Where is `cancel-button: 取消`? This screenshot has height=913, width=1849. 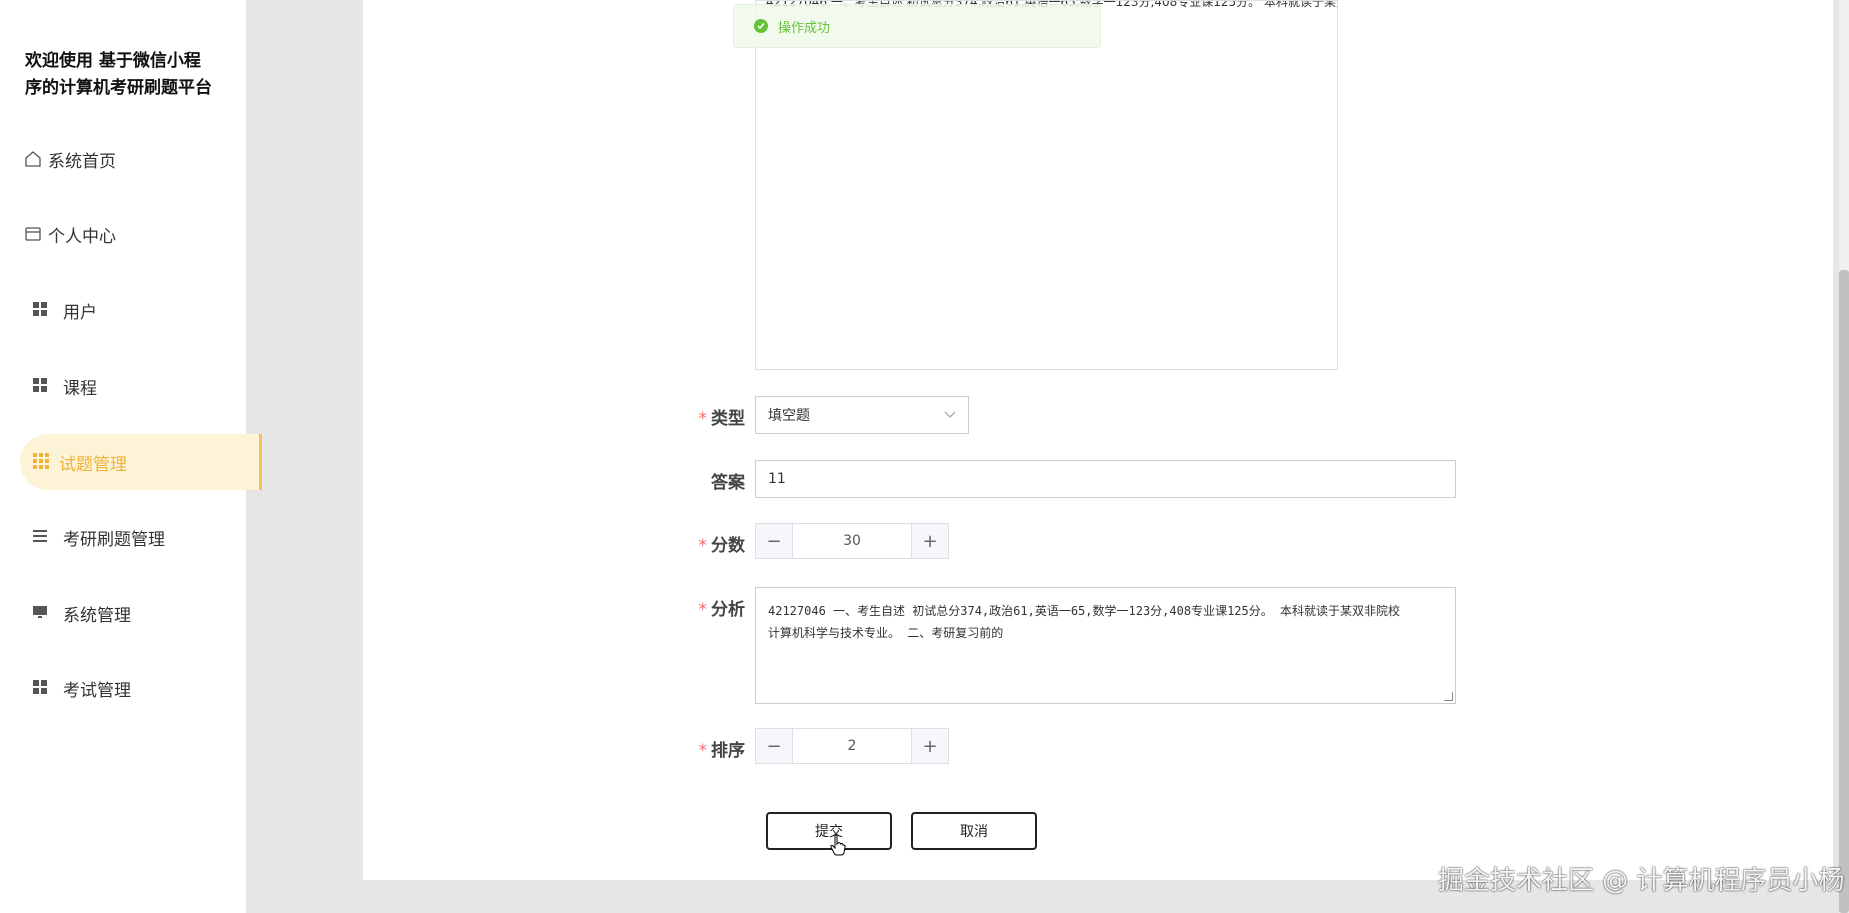 cancel-button: 取消 is located at coordinates (974, 831).